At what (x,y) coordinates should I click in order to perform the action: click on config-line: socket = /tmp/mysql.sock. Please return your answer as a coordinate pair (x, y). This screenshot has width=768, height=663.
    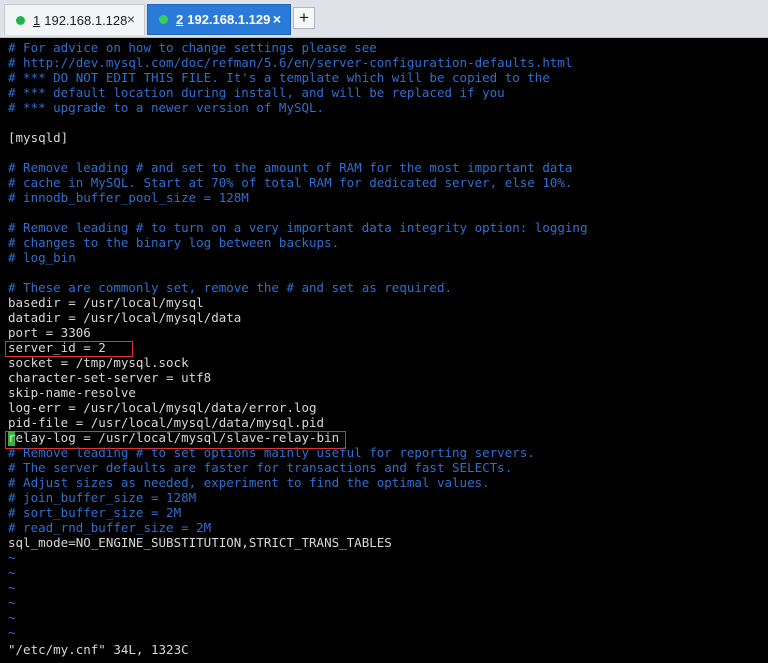
    Looking at the image, I should click on (98, 362).